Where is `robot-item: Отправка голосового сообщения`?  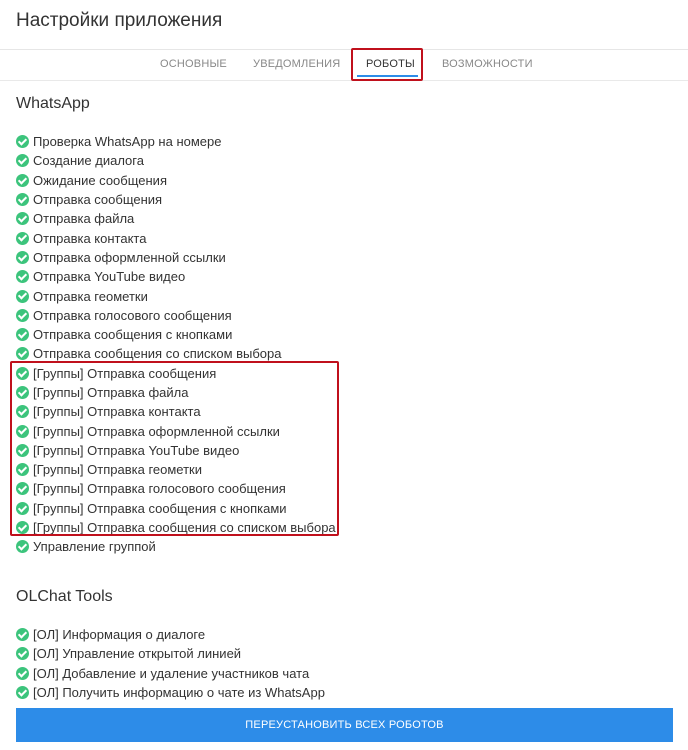
robot-item: Отправка голосового сообщения is located at coordinates (176, 315).